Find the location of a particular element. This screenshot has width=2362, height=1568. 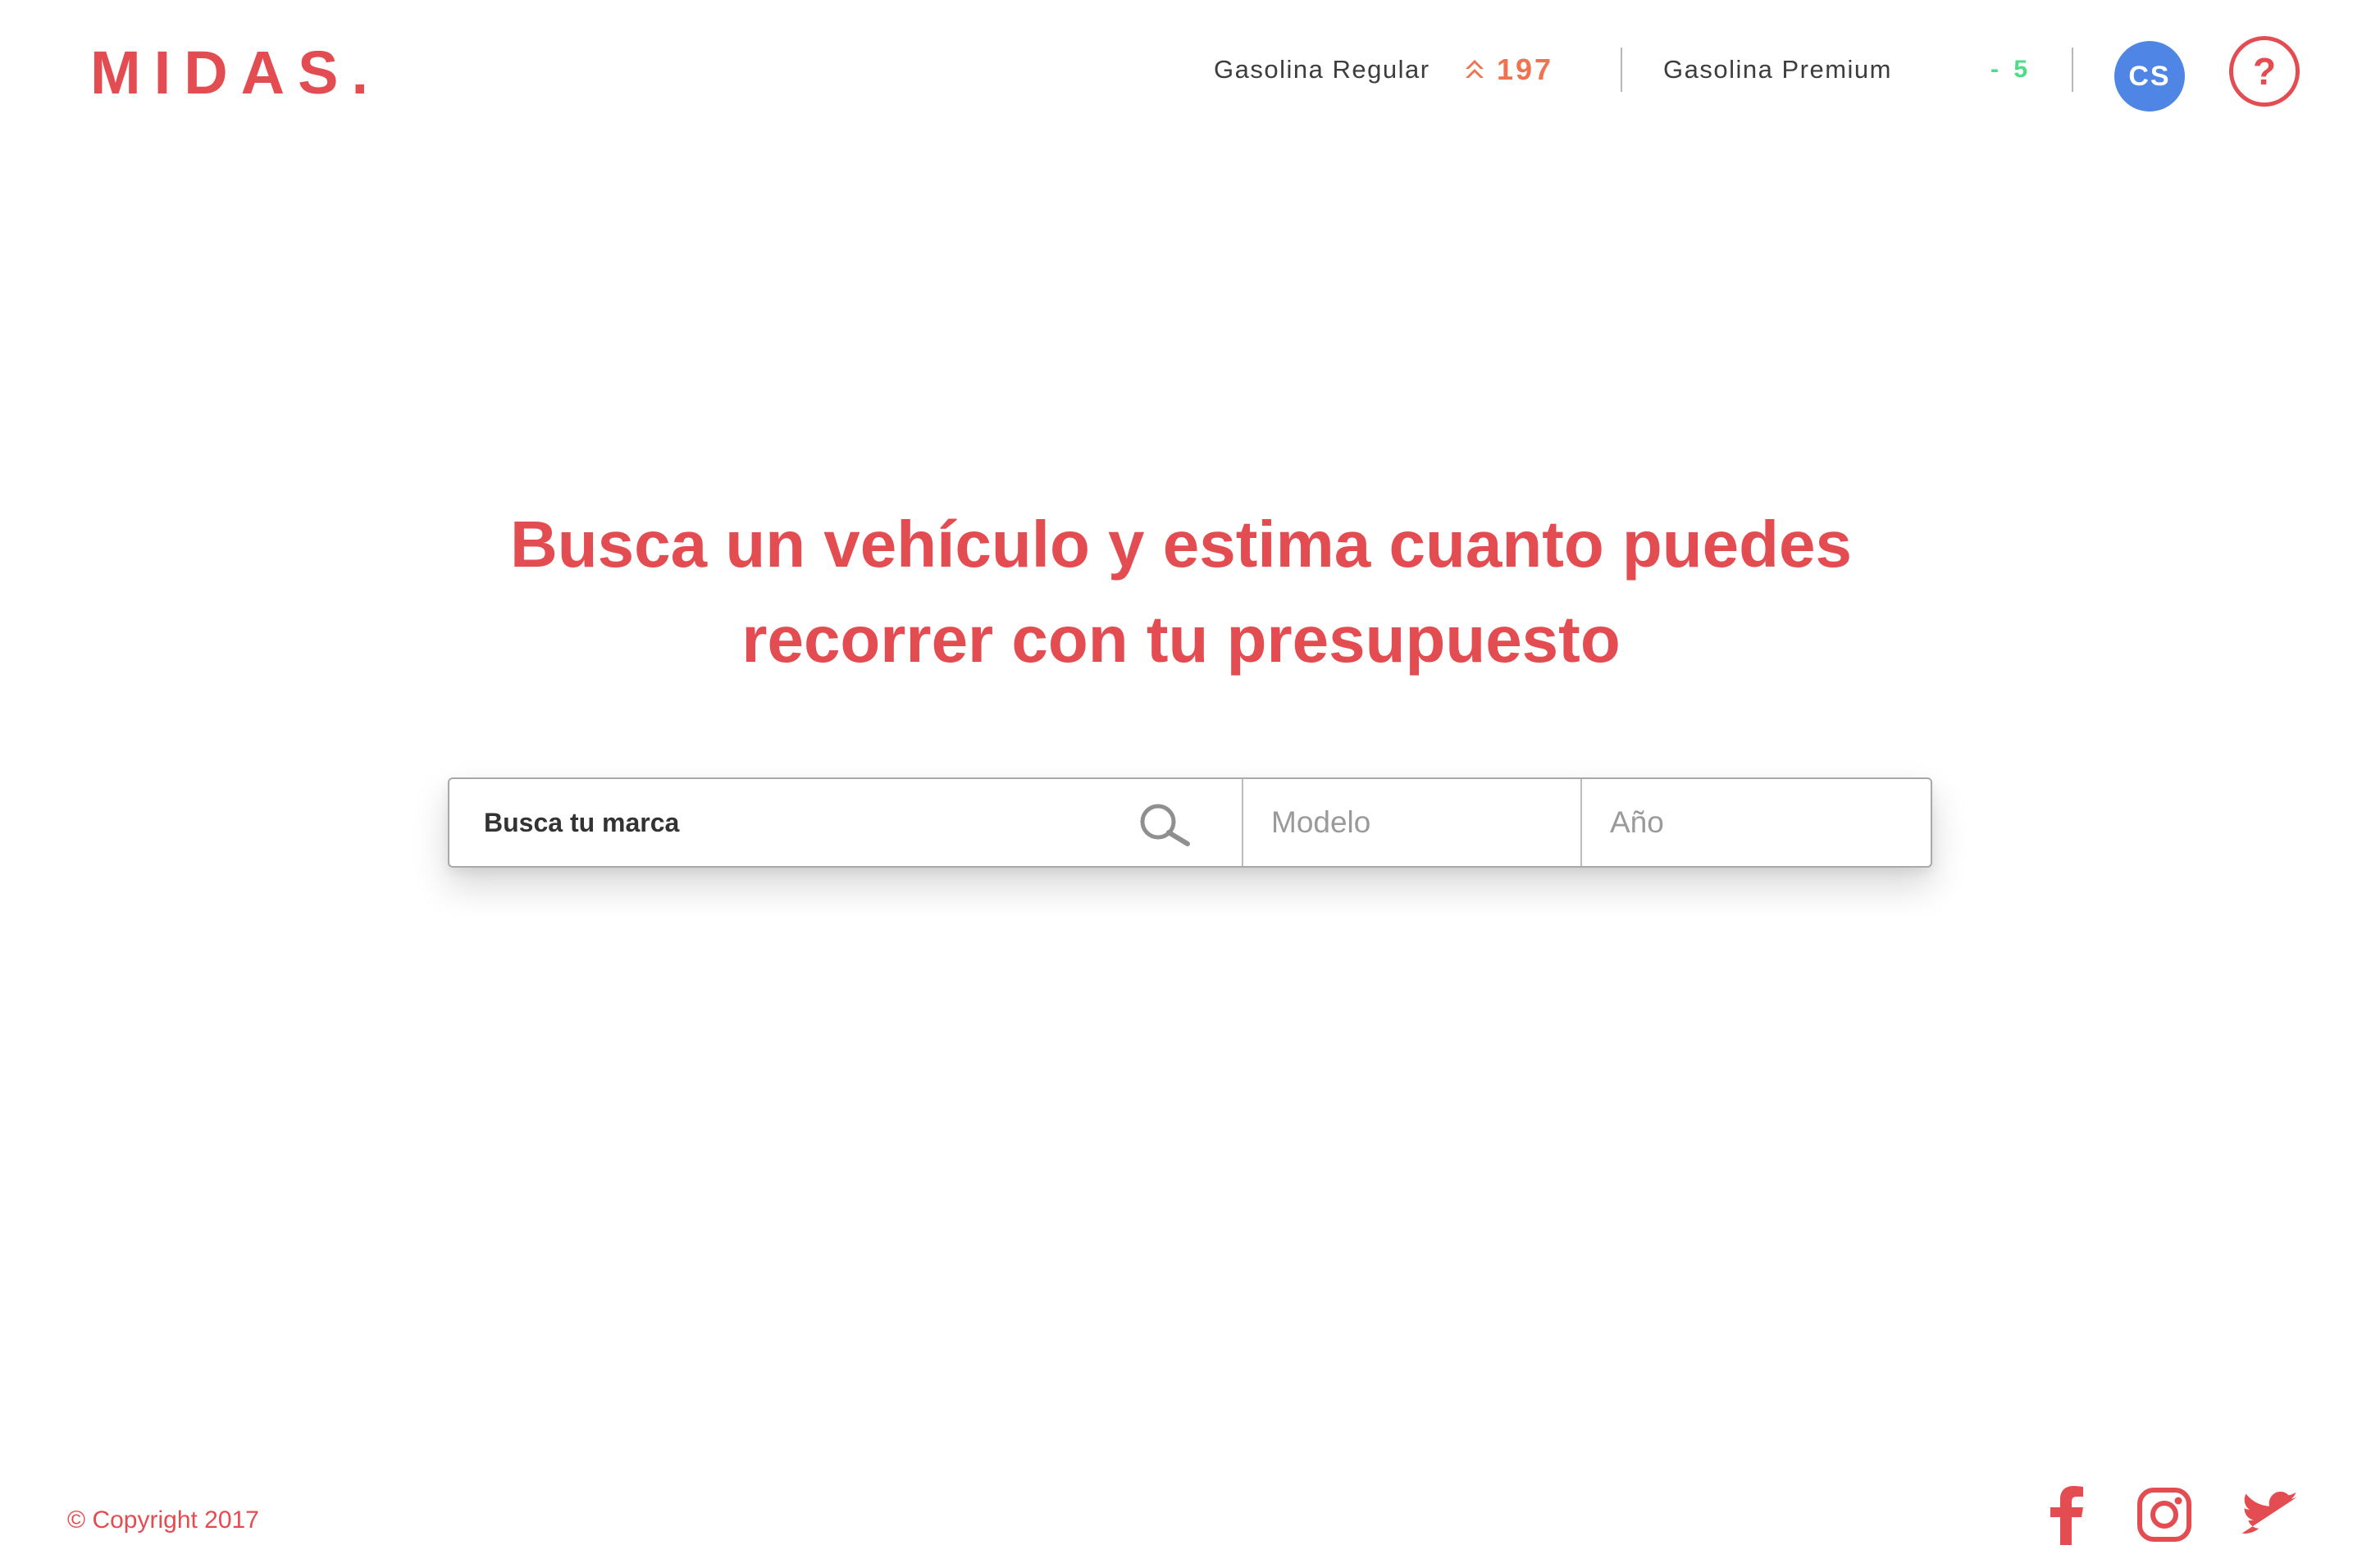

title-line-1: Busca un vehículo y estima cuanto puedes is located at coordinates (1180, 545).